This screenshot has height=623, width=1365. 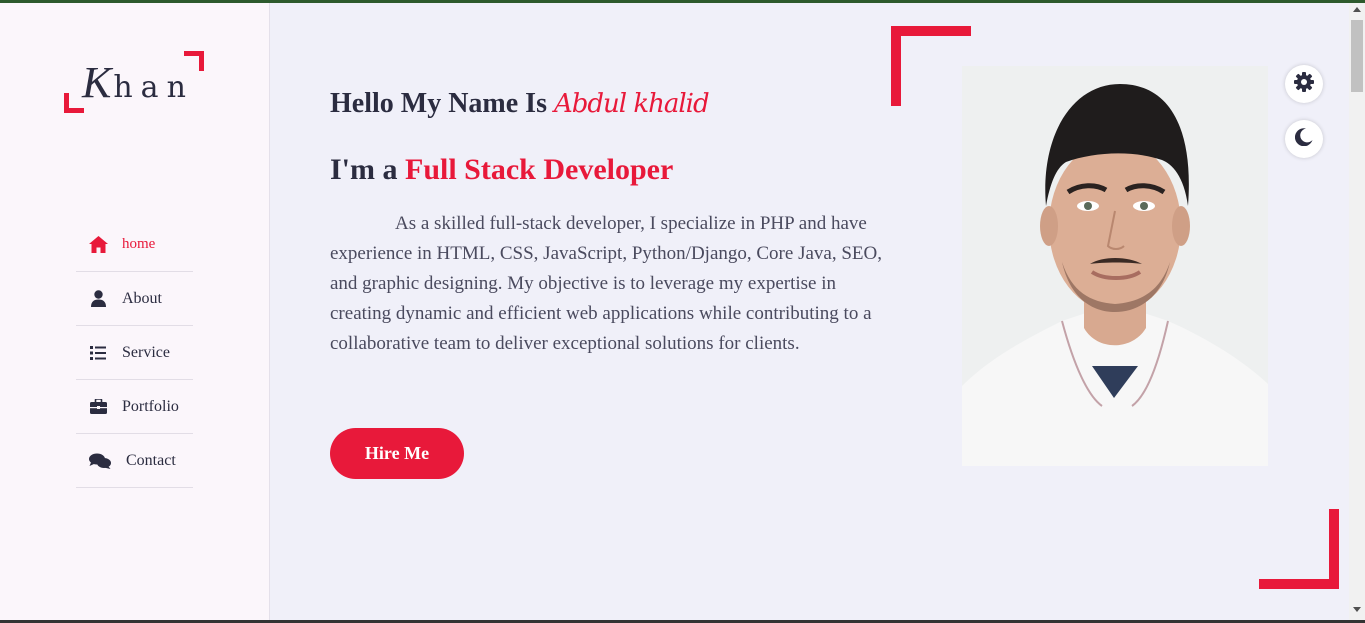 I want to click on nav-item-label: Contact, so click(x=151, y=460).